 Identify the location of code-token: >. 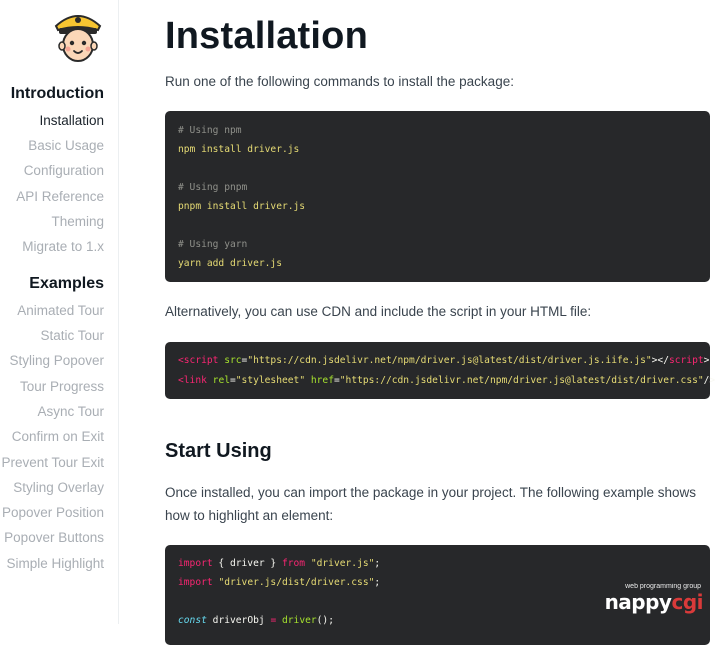
(706, 360).